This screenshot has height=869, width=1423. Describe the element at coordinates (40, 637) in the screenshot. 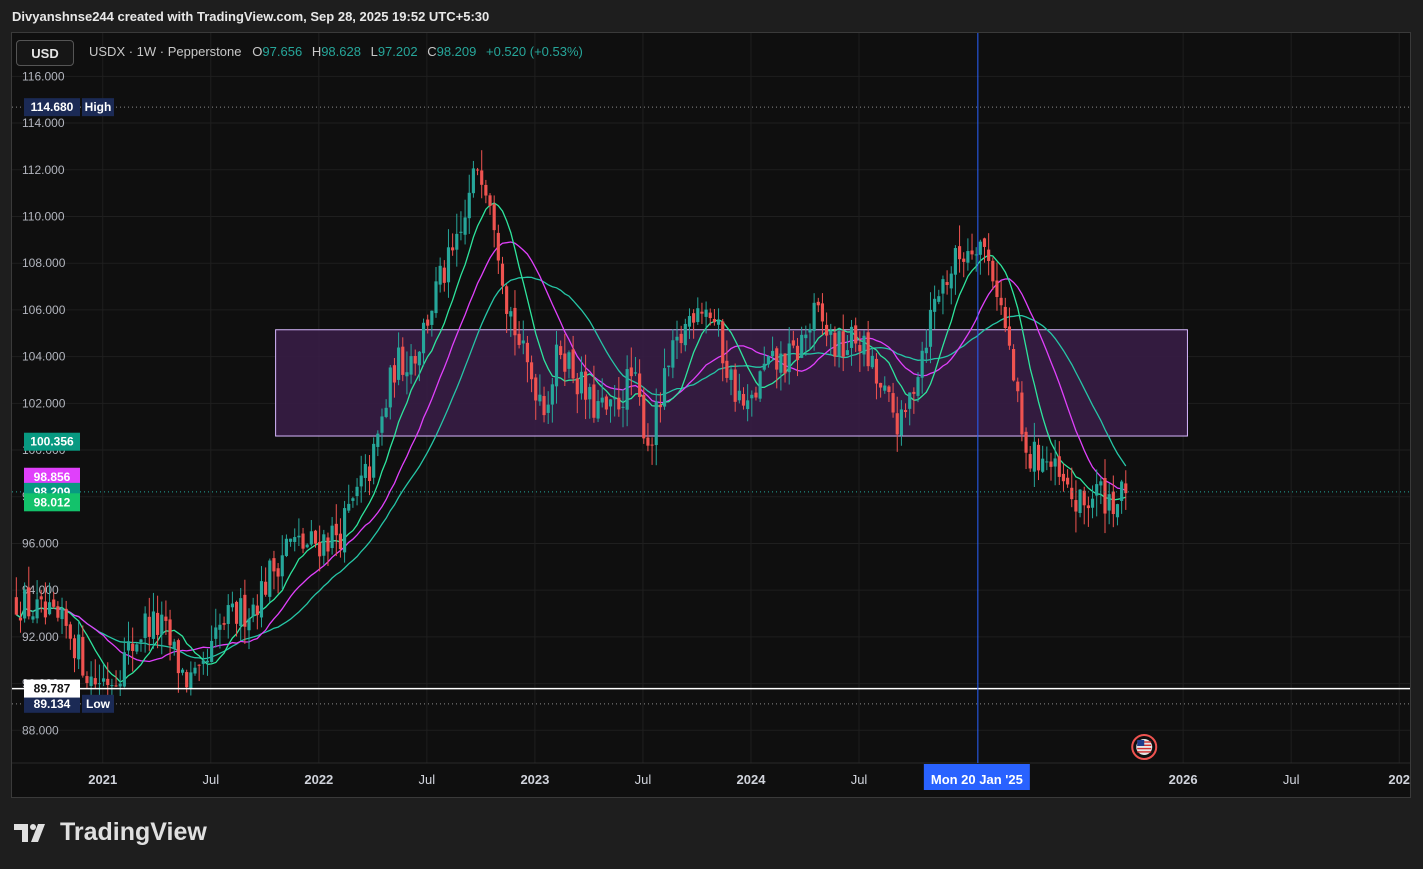

I see `y-tick-label: 92.000` at that location.